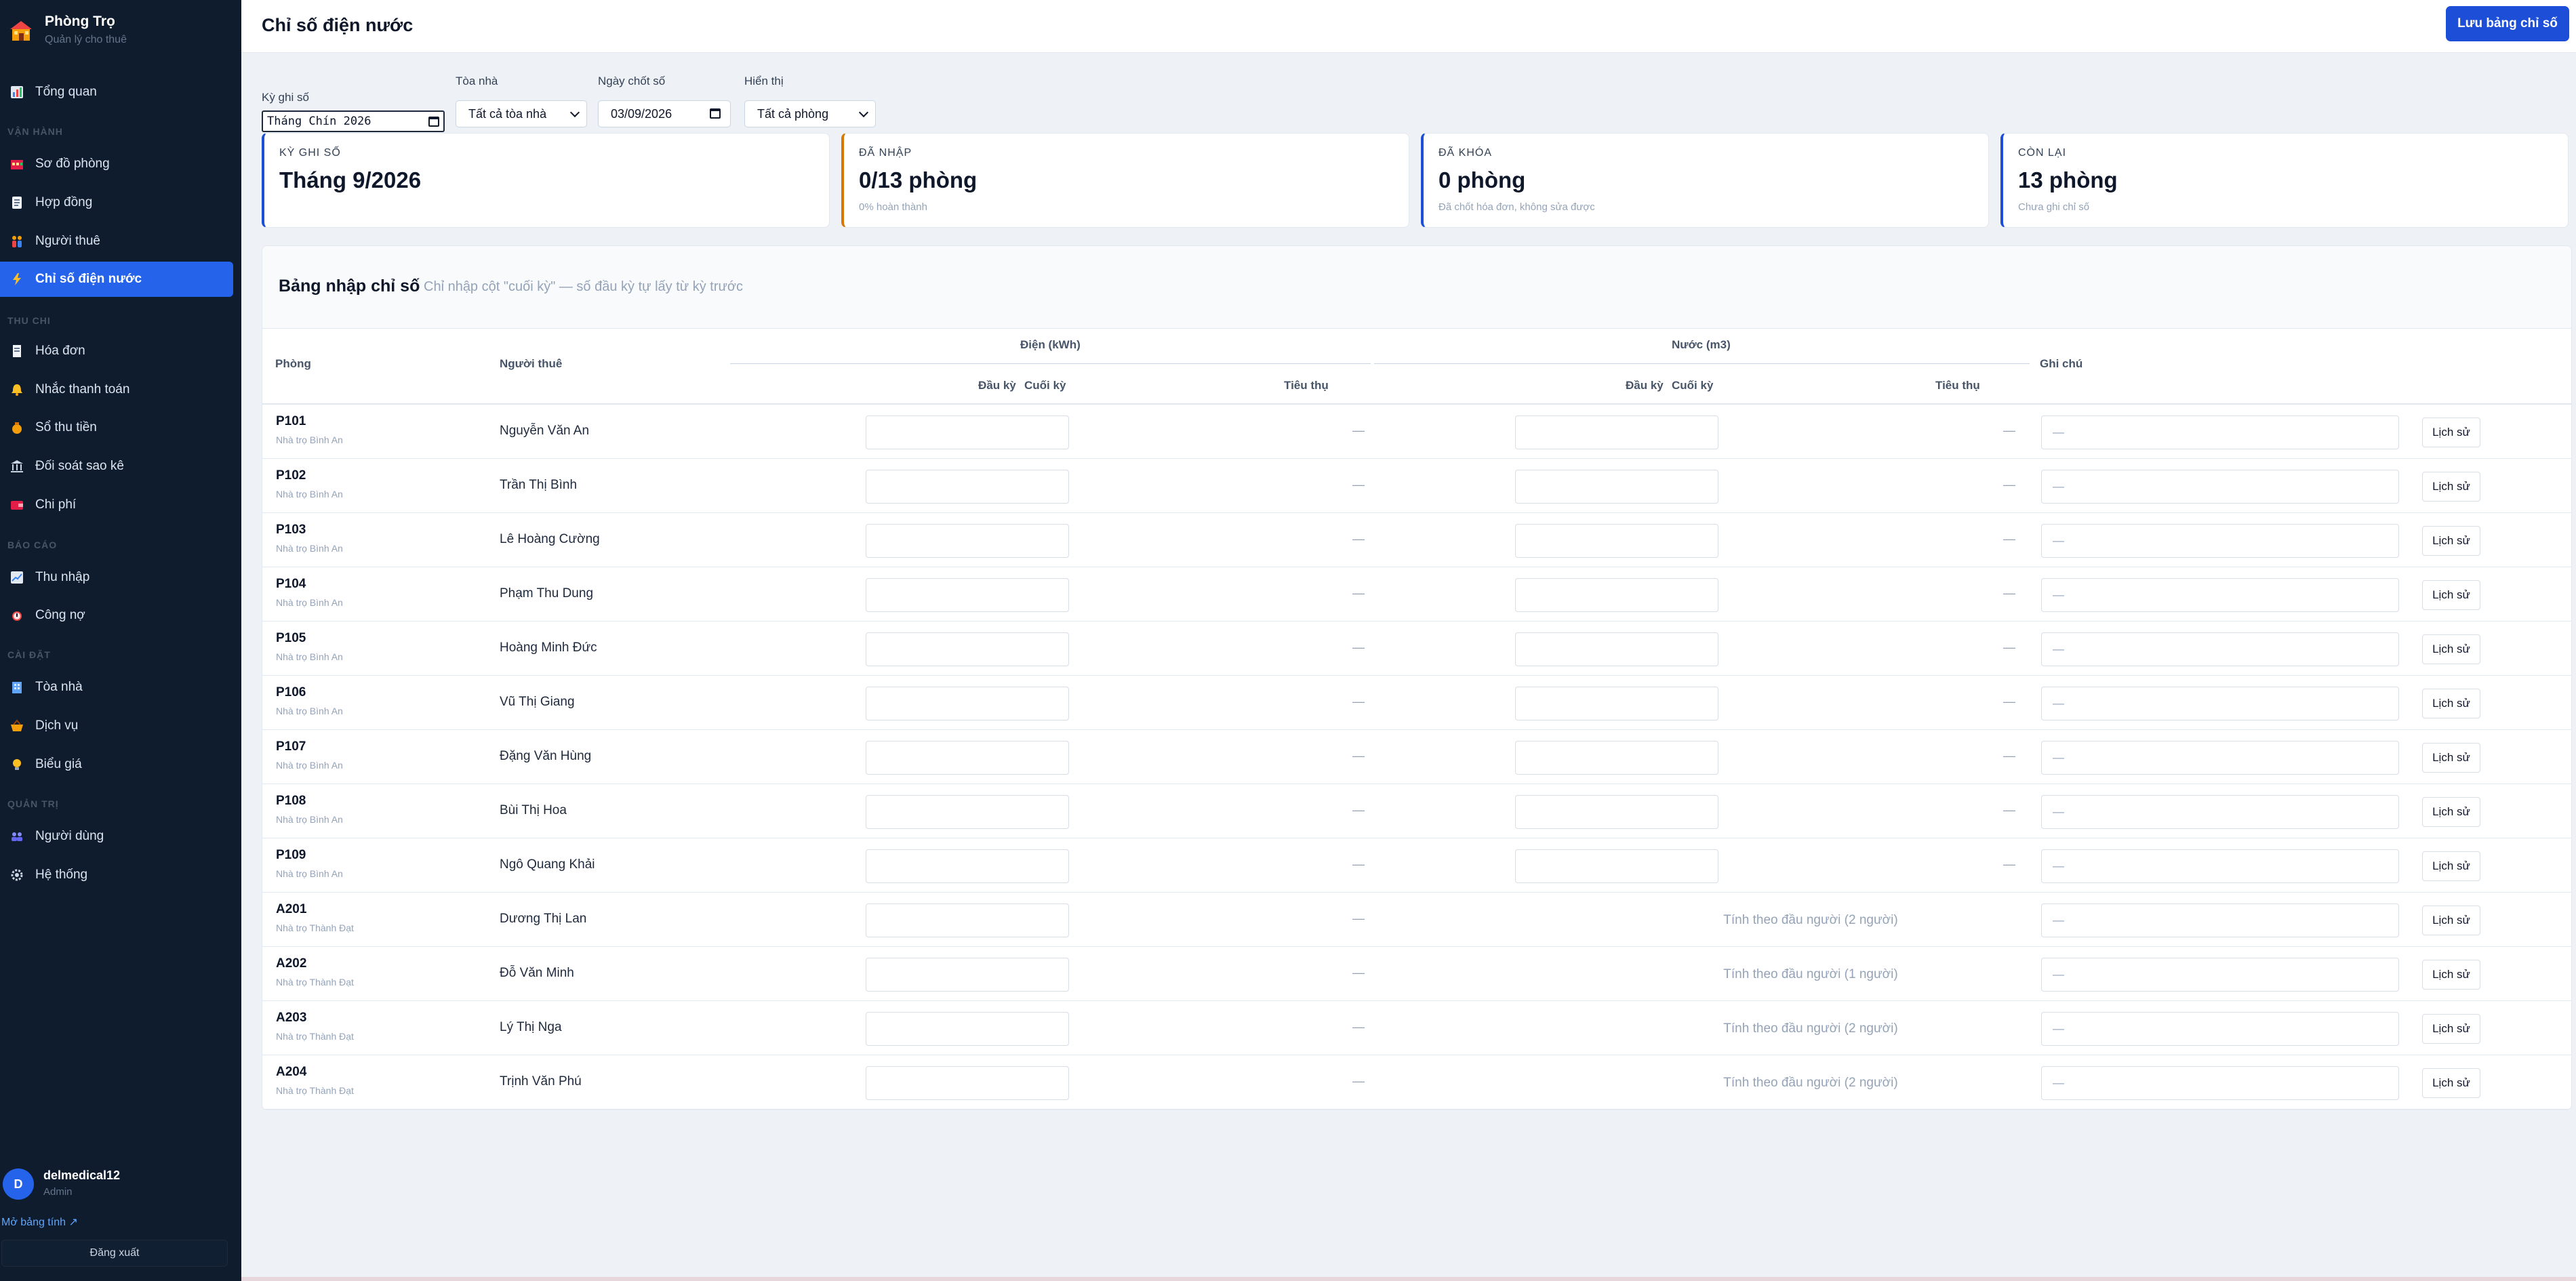 Image resolution: width=2576 pixels, height=1281 pixels. Describe the element at coordinates (39, 1222) in the screenshot. I see `open-sheet-link: Mở bảng tính ↗` at that location.